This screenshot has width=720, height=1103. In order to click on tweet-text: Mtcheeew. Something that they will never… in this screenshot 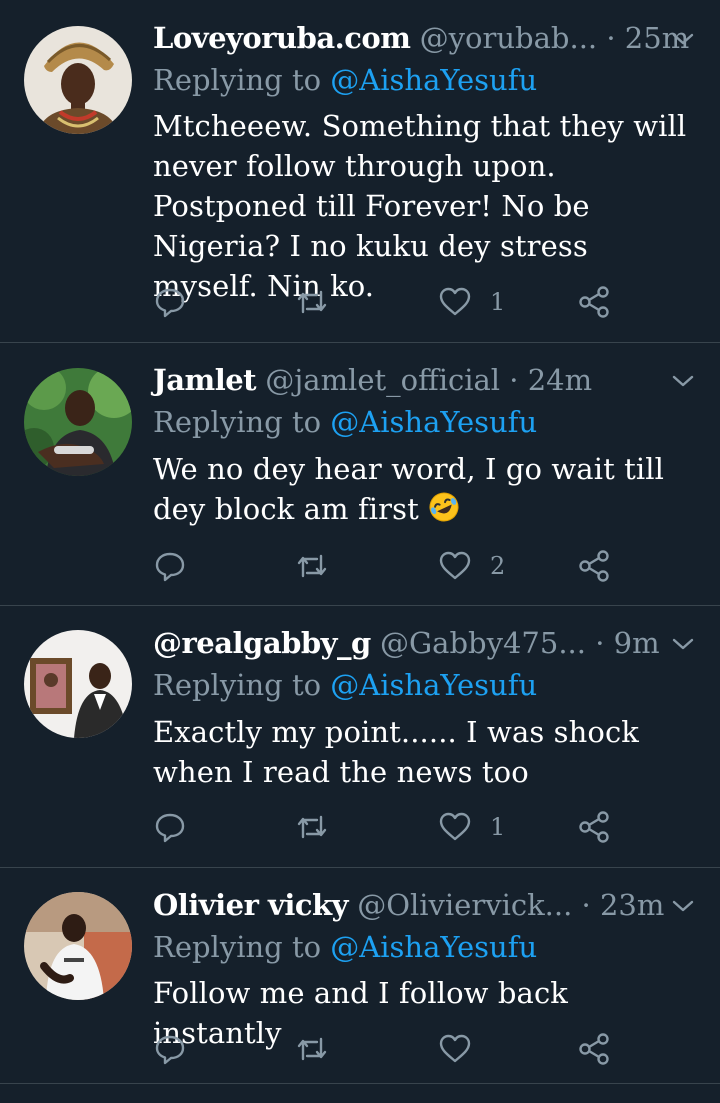, I will do `click(420, 206)`.